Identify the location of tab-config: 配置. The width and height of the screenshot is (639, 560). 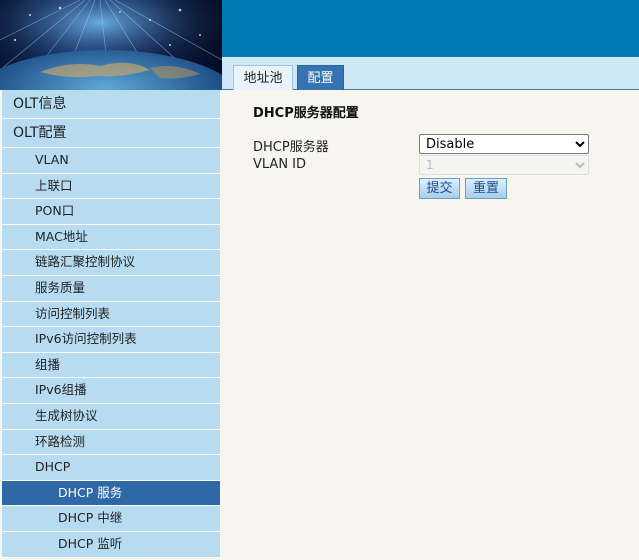
(320, 77).